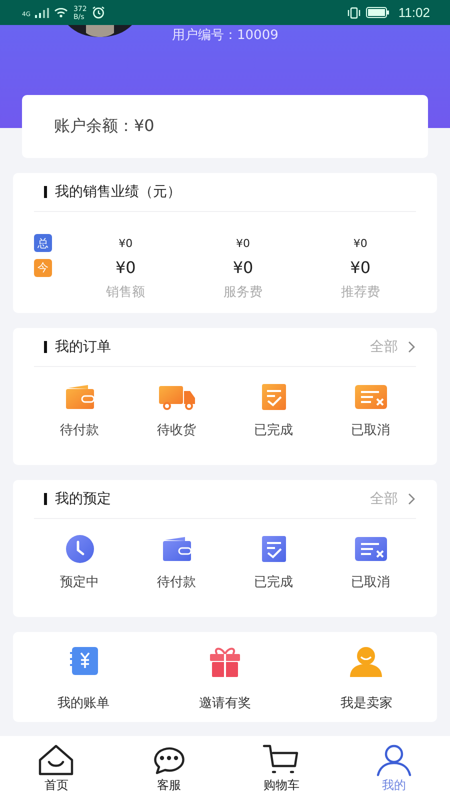  Describe the element at coordinates (378, 12) in the screenshot. I see `battery-icon` at that location.